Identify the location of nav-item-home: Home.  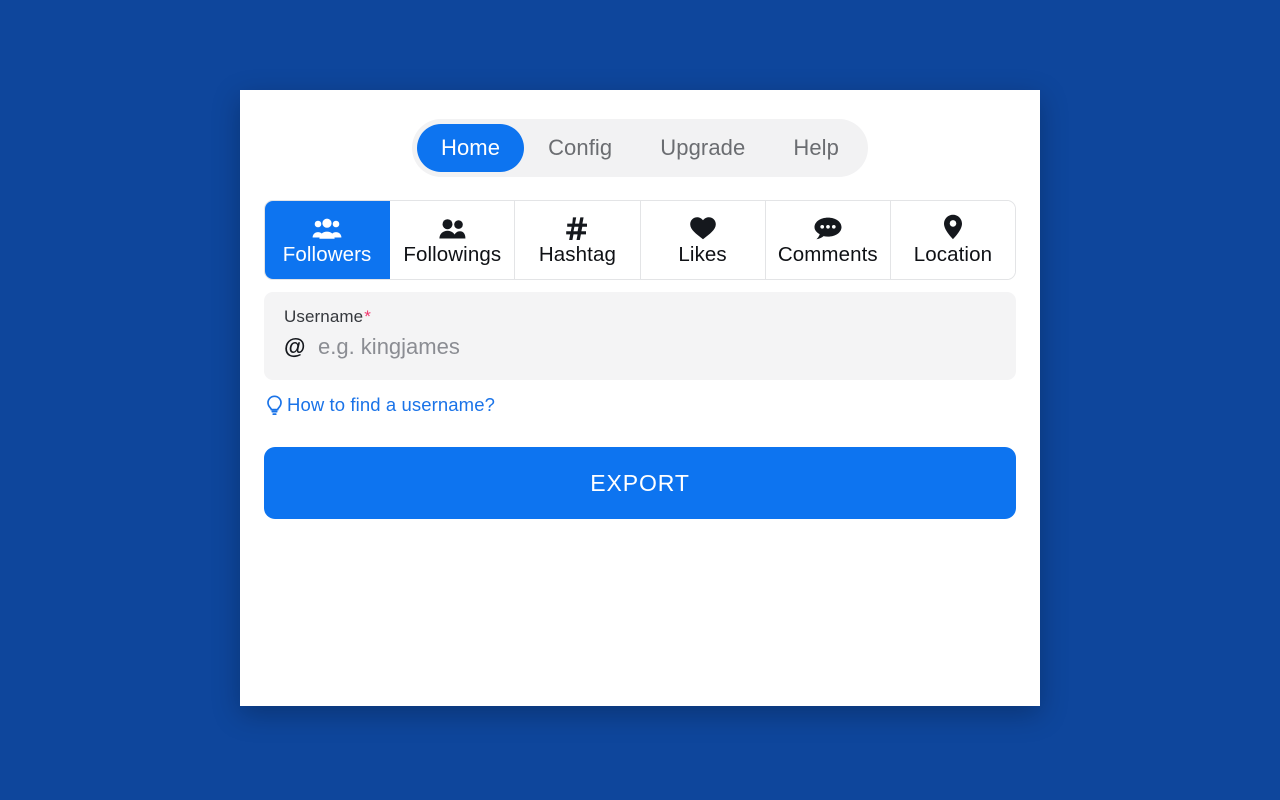
(470, 148).